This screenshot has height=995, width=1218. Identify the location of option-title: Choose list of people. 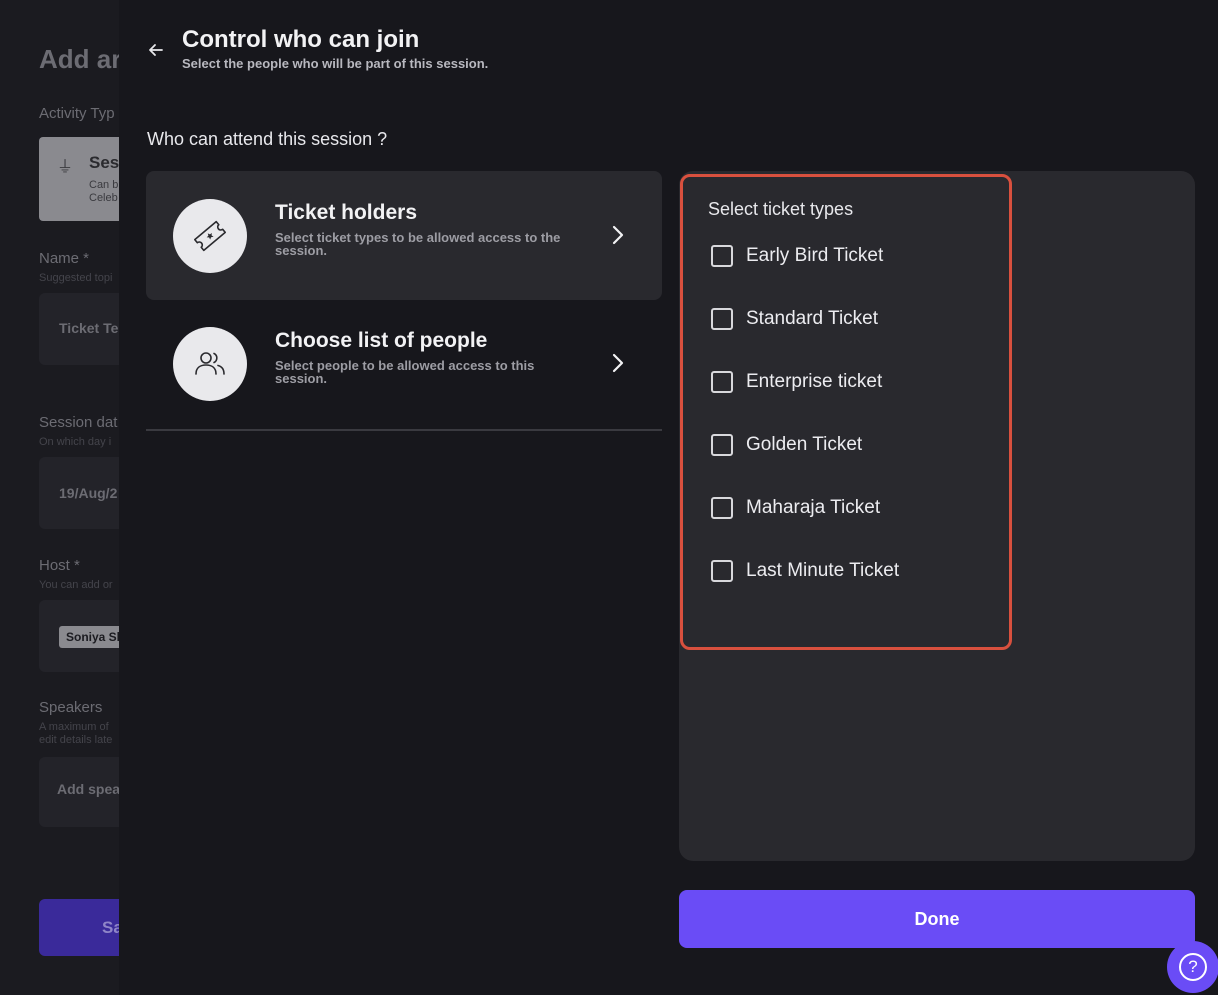
(381, 340).